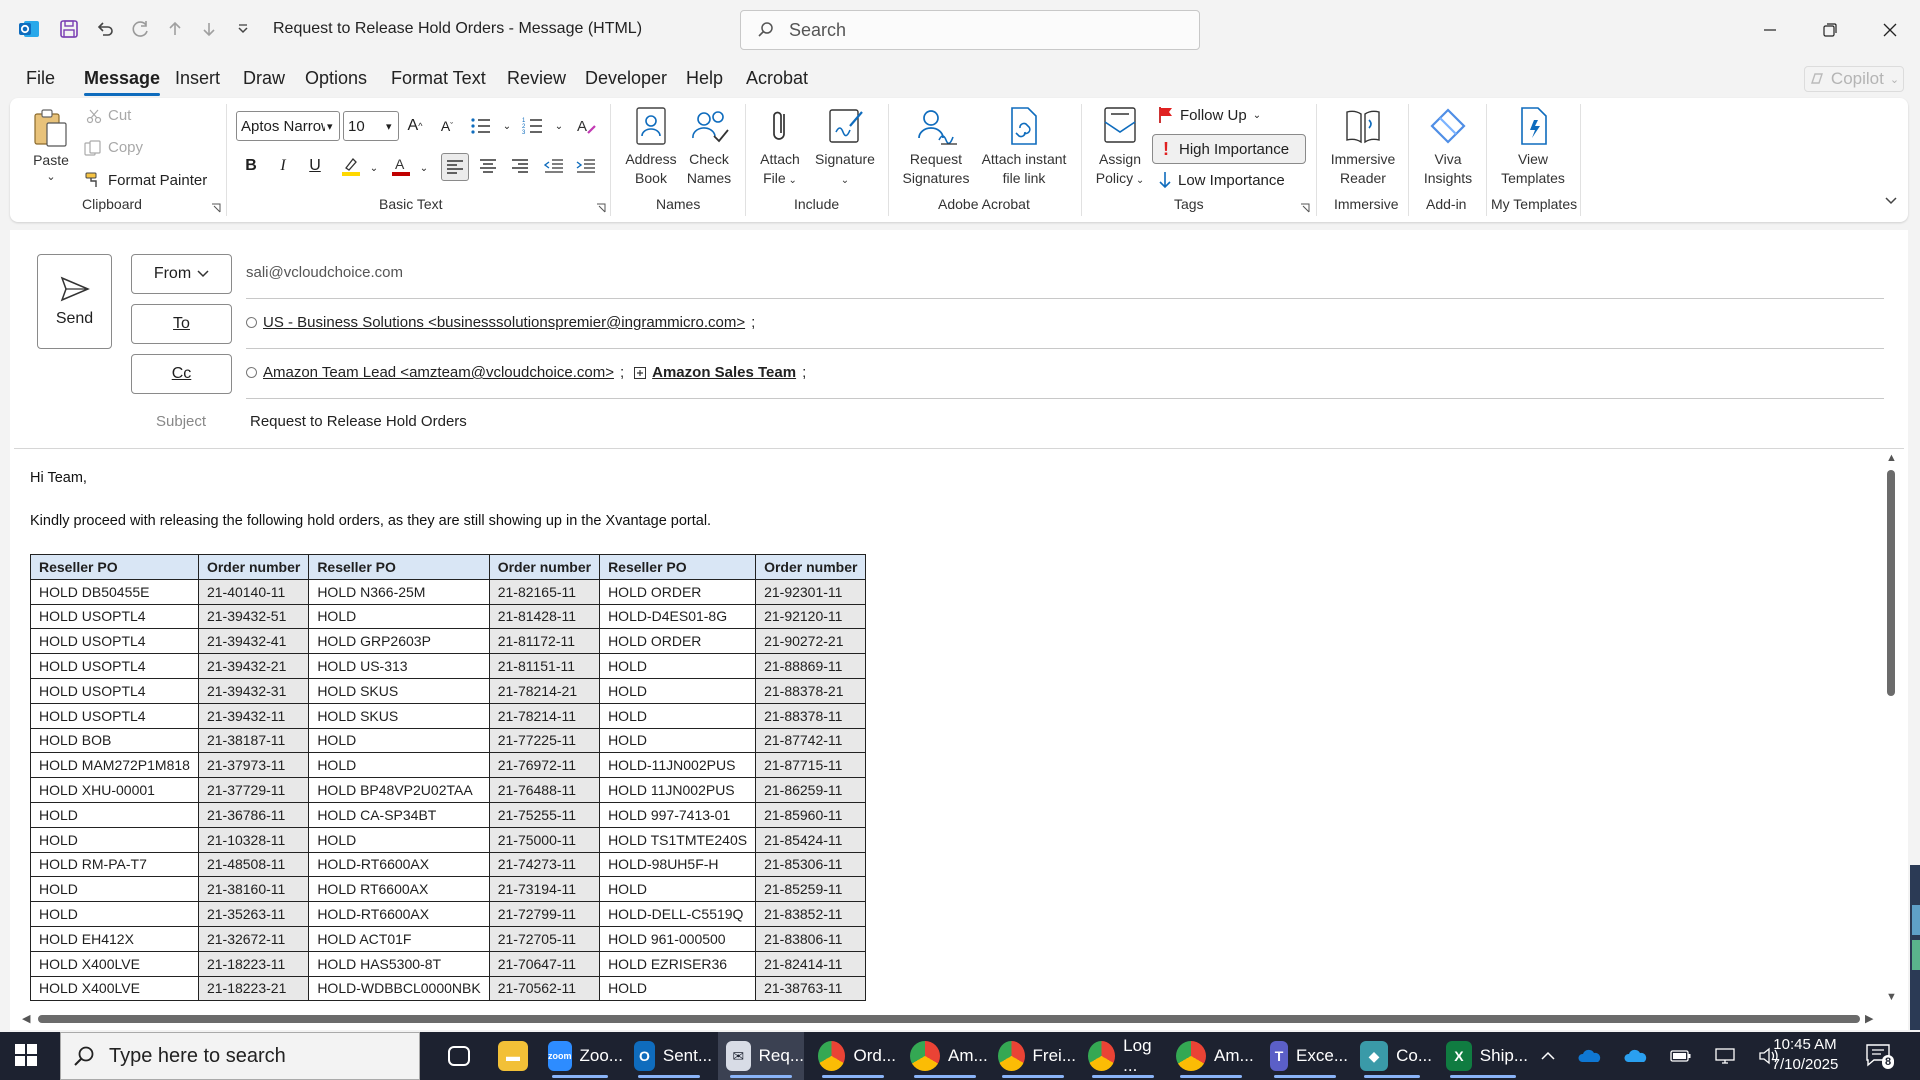 The image size is (1920, 1080). What do you see at coordinates (936, 169) in the screenshot?
I see `request-signatures-label: Request Signatures` at bounding box center [936, 169].